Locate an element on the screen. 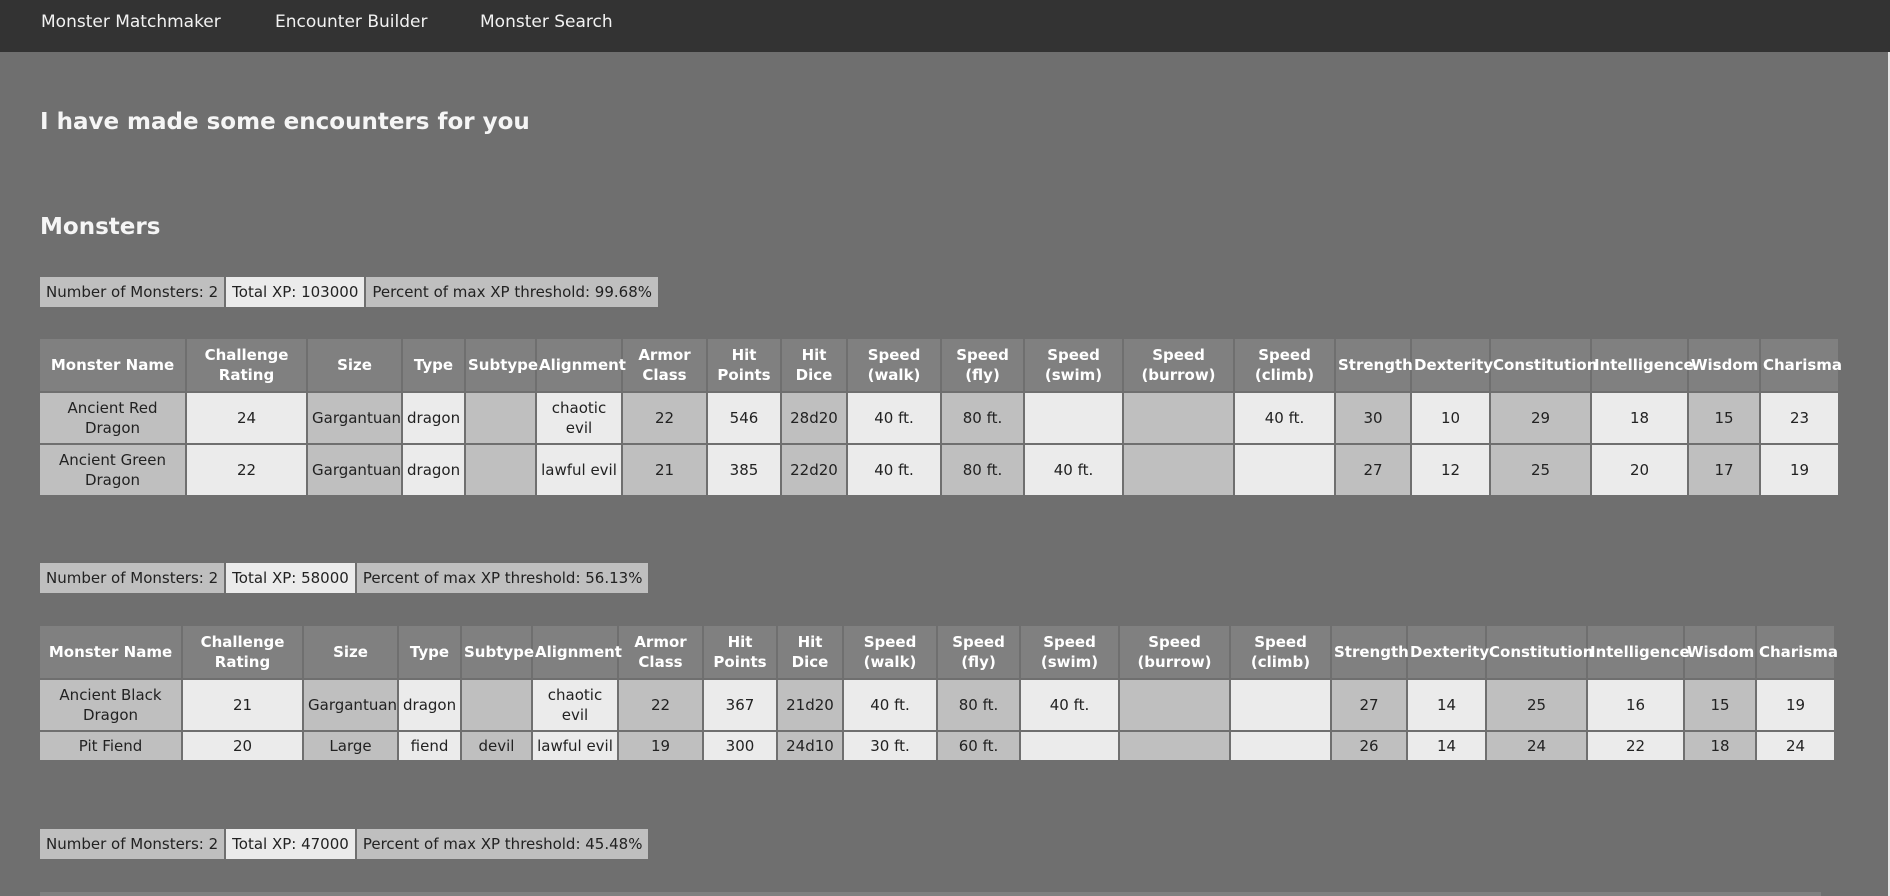 Image resolution: width=1890 pixels, height=896 pixels. nav-monster-matchmaker: Monster Matchmaker is located at coordinates (131, 22).